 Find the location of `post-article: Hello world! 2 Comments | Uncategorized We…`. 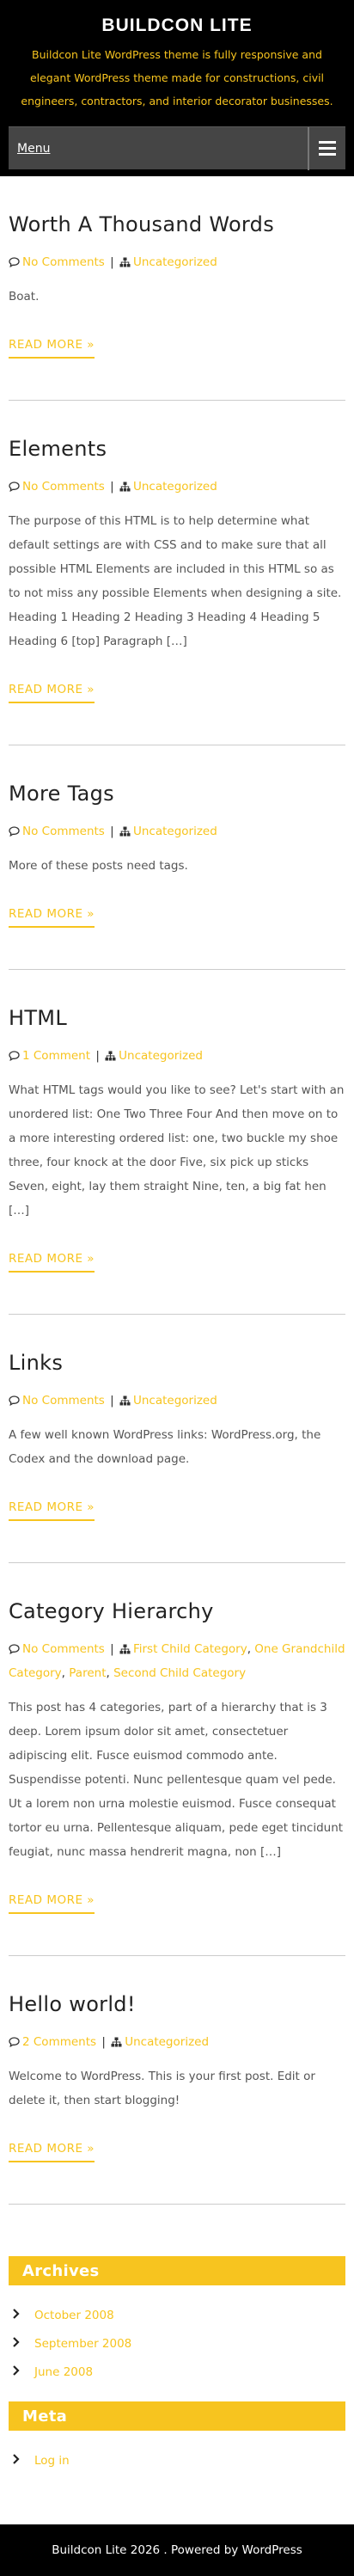

post-article: Hello world! 2 Comments | Uncategorized We… is located at coordinates (177, 2081).